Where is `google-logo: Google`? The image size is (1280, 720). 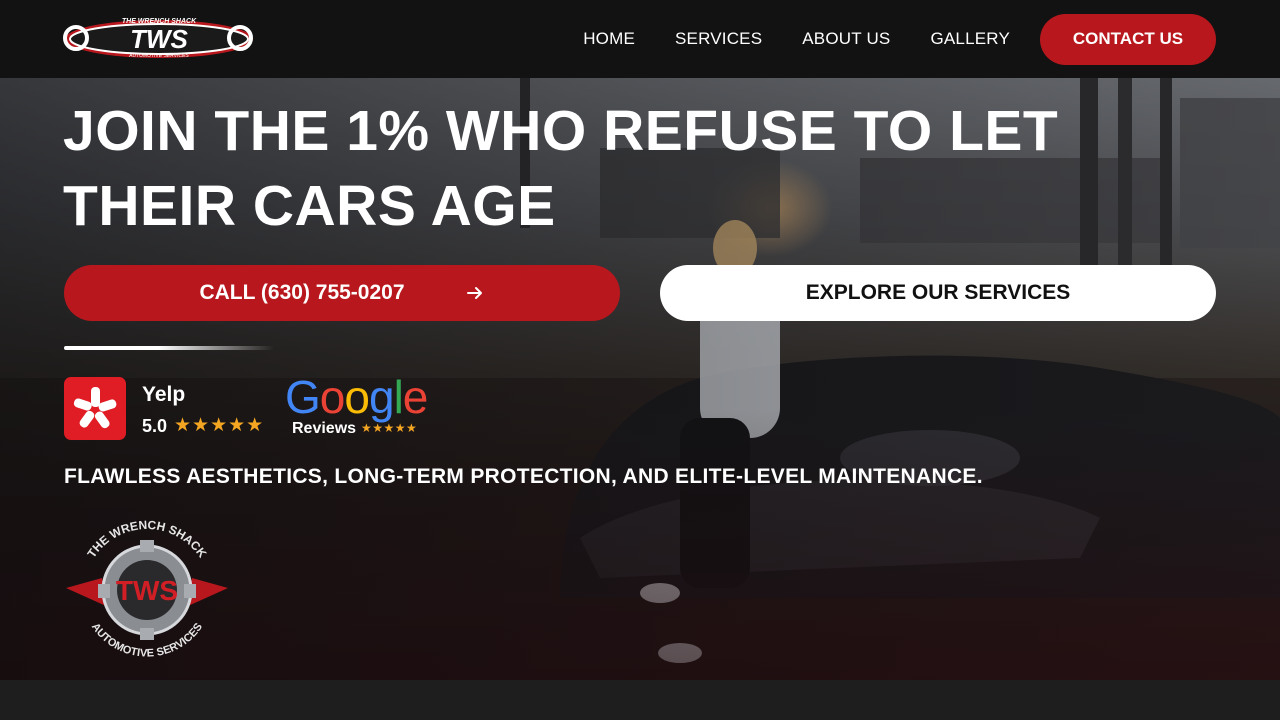 google-logo: Google is located at coordinates (356, 397).